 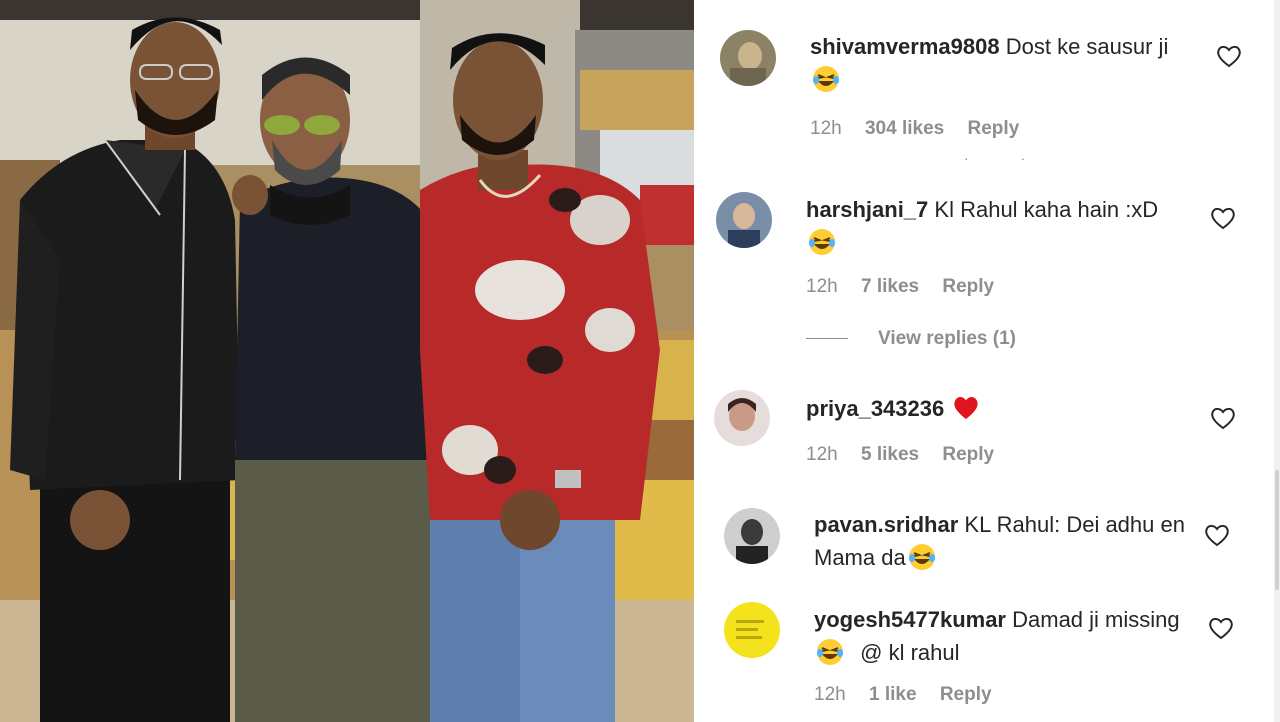 I want to click on comment-mention: @ kl rahul, so click(x=909, y=652).